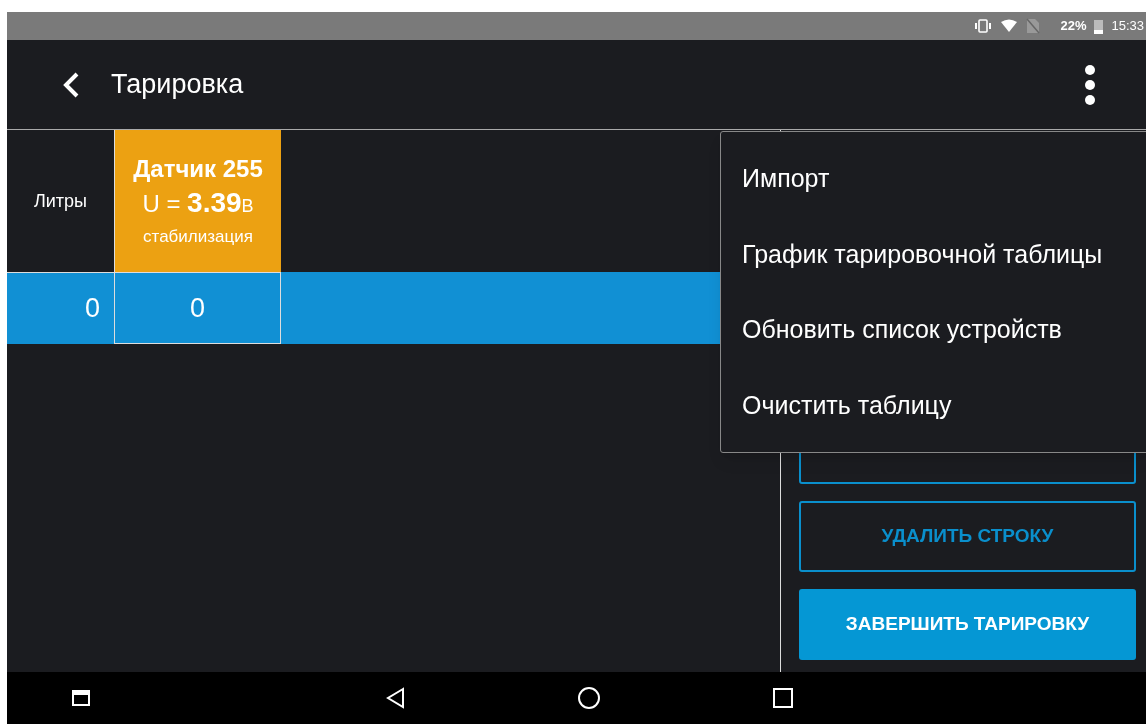 Image resolution: width=1146 pixels, height=724 pixels. What do you see at coordinates (81, 698) in the screenshot?
I see `recent-apps-window-icon` at bounding box center [81, 698].